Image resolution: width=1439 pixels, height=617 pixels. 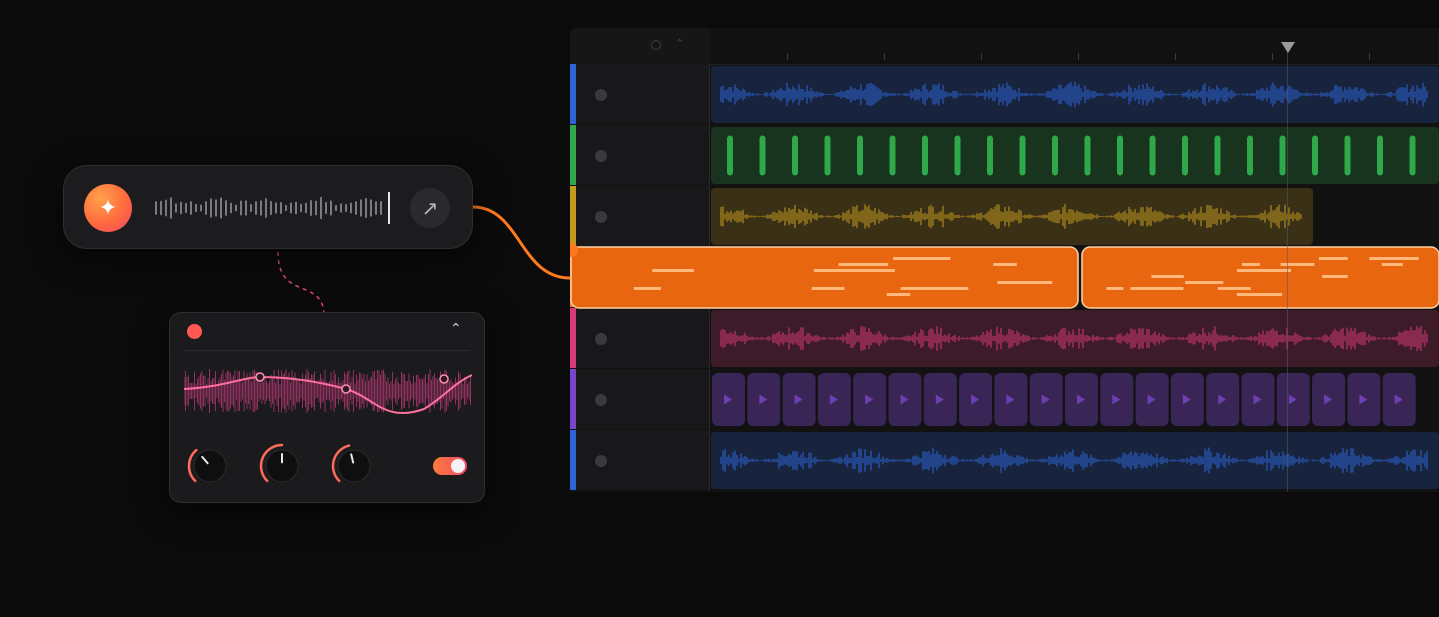 What do you see at coordinates (450, 466) in the screenshot?
I see `effect-toggle` at bounding box center [450, 466].